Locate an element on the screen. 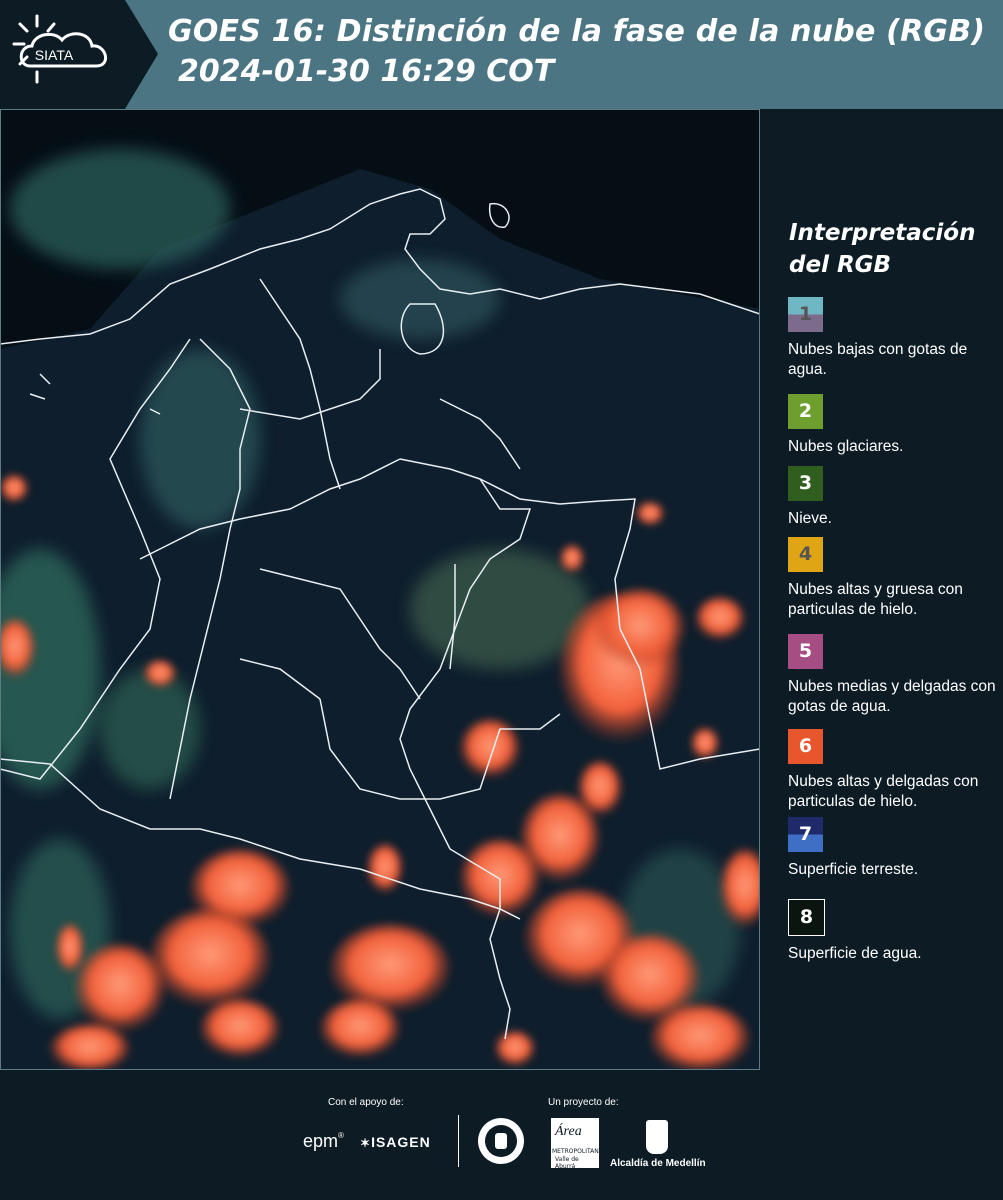 The image size is (1003, 1200). isagen-logo: ✶ISAGEN is located at coordinates (395, 1142).